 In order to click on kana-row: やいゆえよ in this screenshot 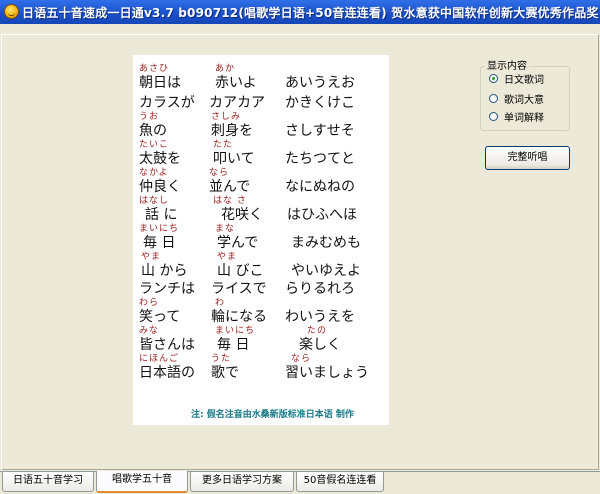, I will do `click(326, 271)`.